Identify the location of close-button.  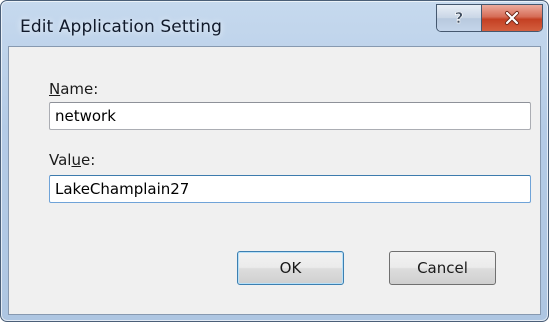
(512, 18).